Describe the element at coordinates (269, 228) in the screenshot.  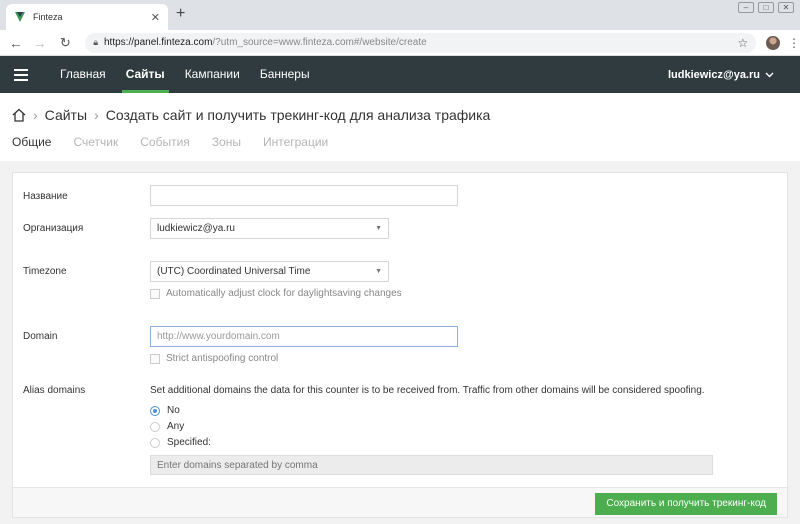
I see `organization-select: ludkiewicz@ya.ru ▼` at that location.